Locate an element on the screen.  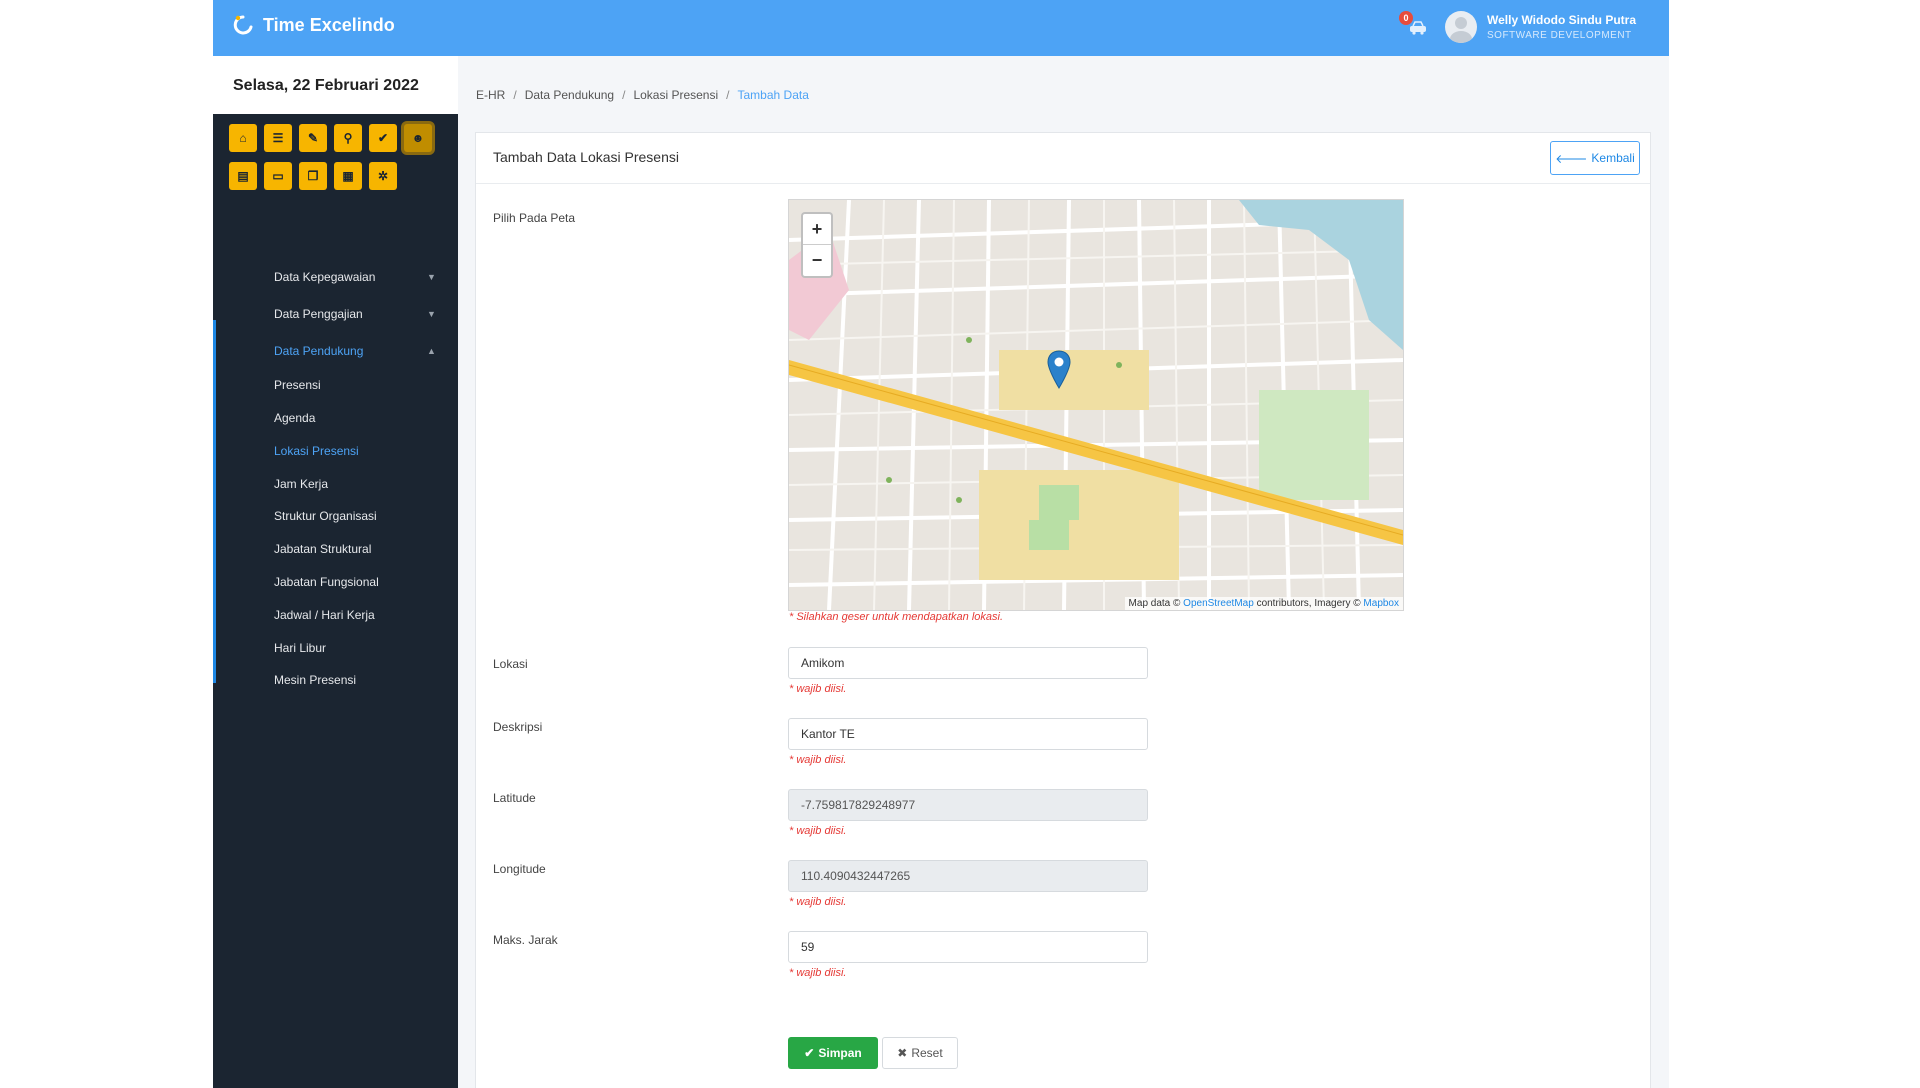
user-icon: ☻ is located at coordinates (418, 138).